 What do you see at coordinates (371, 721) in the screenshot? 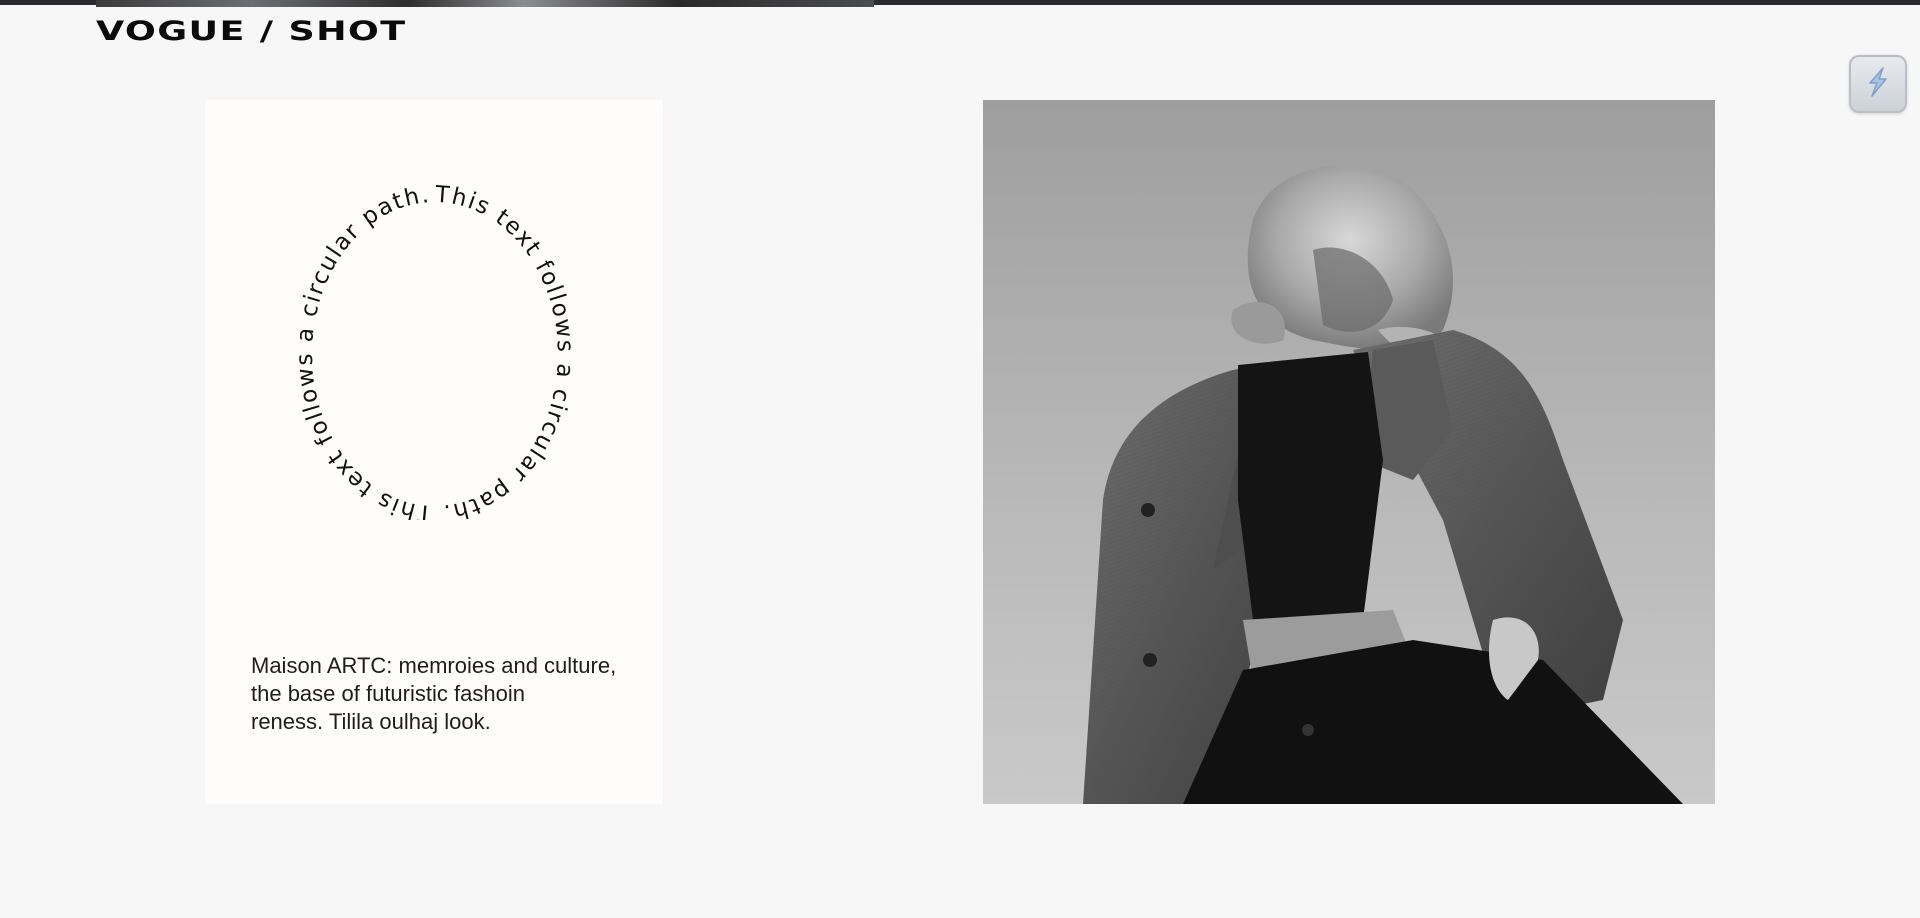
I see `description-line: reness. Tilila oulhaj look.` at bounding box center [371, 721].